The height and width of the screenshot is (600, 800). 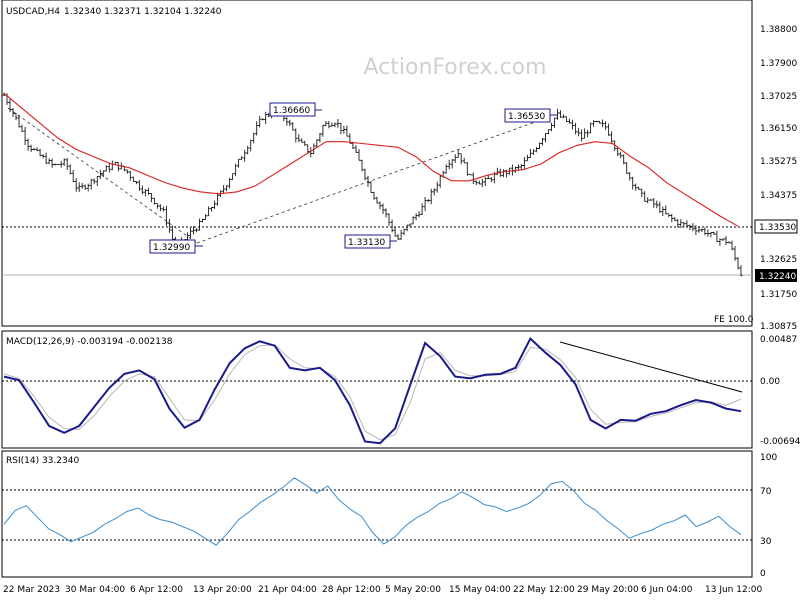 What do you see at coordinates (768, 458) in the screenshot?
I see `rsi-ytick-label: 100` at bounding box center [768, 458].